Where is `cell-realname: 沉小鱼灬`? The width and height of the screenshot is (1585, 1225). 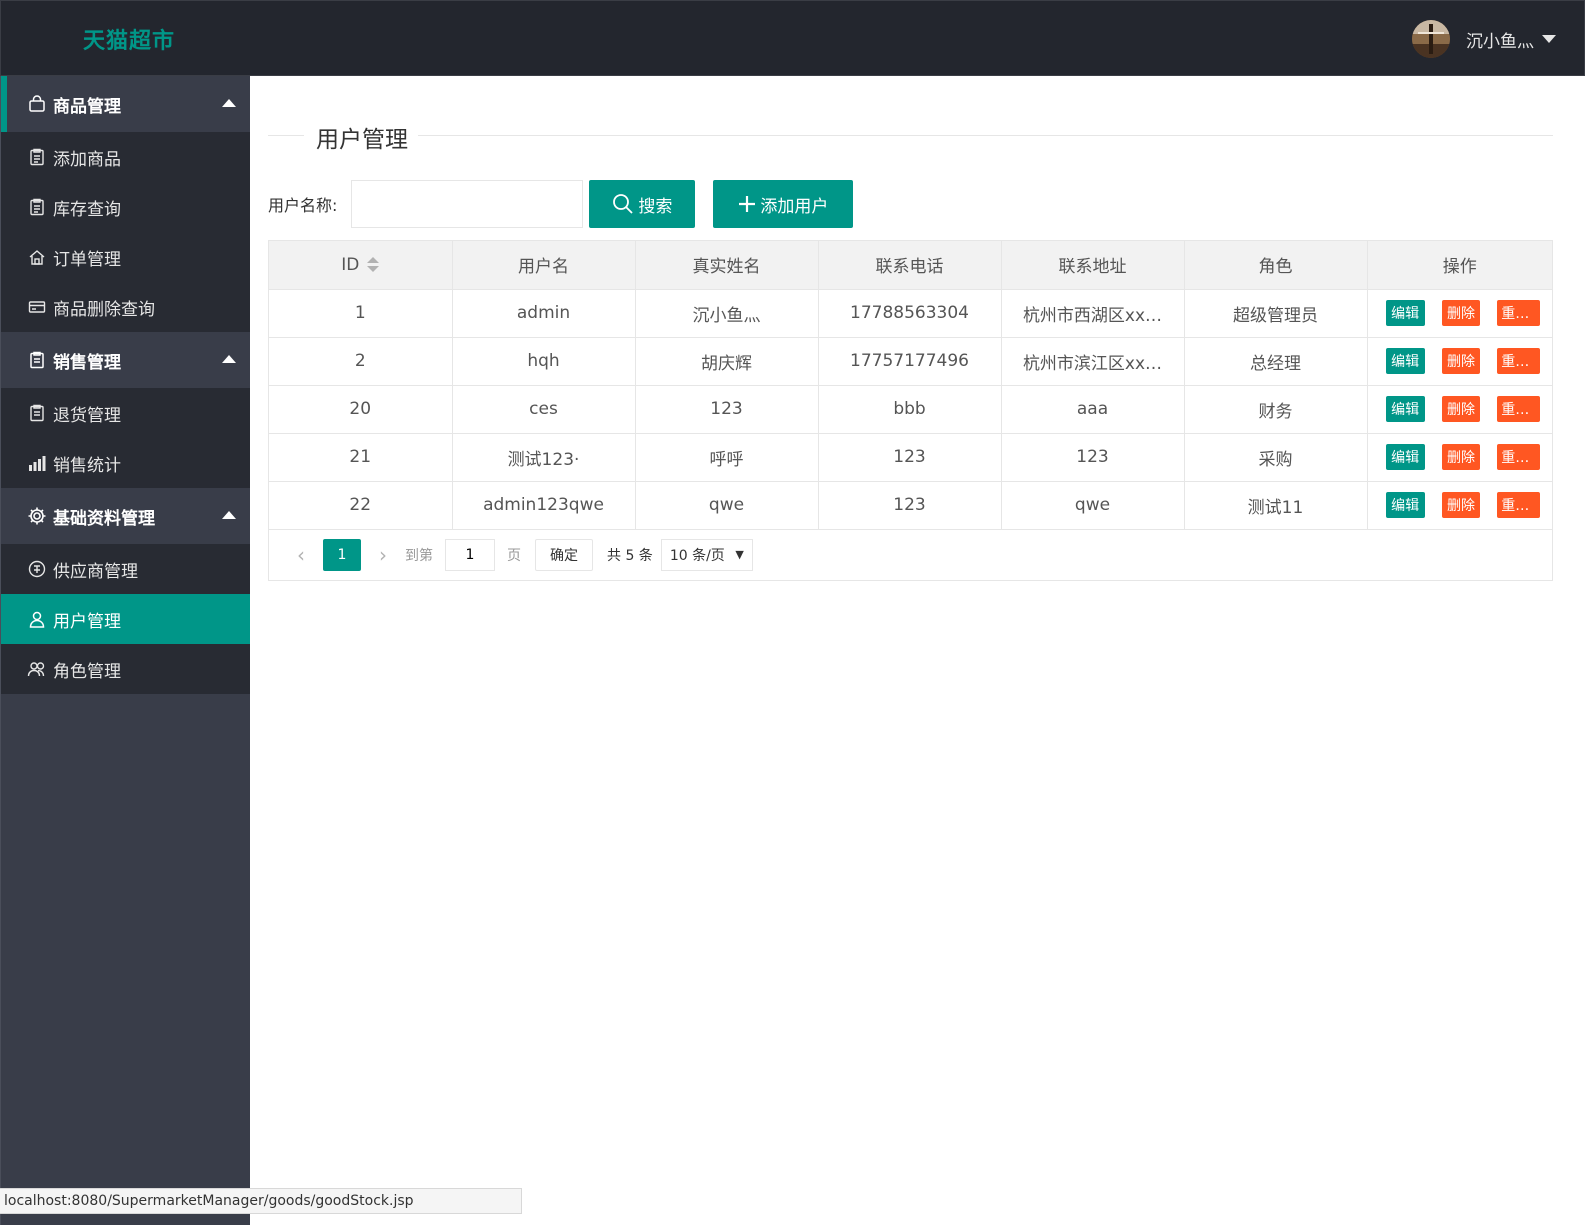
cell-realname: 沉小鱼灬 is located at coordinates (727, 313).